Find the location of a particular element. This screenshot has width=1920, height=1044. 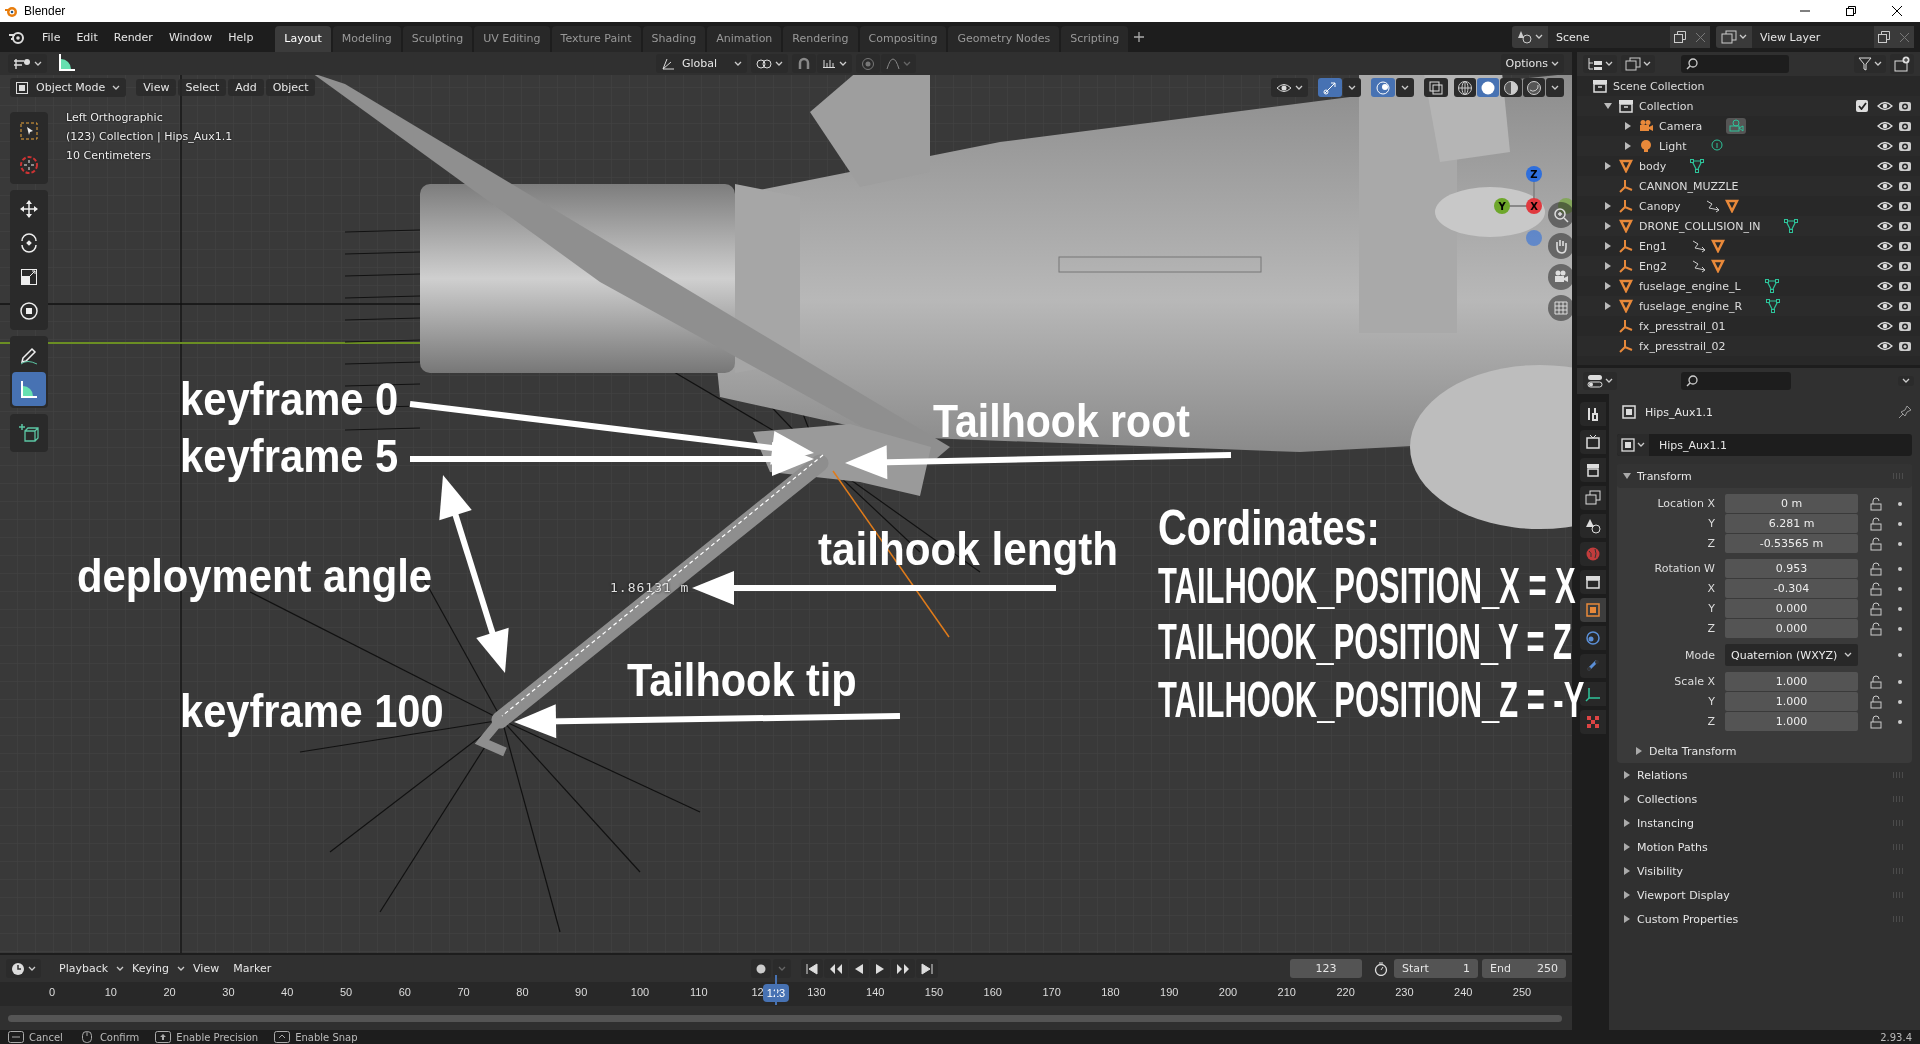

panel-header: Custom Properties is located at coordinates (1764, 919).